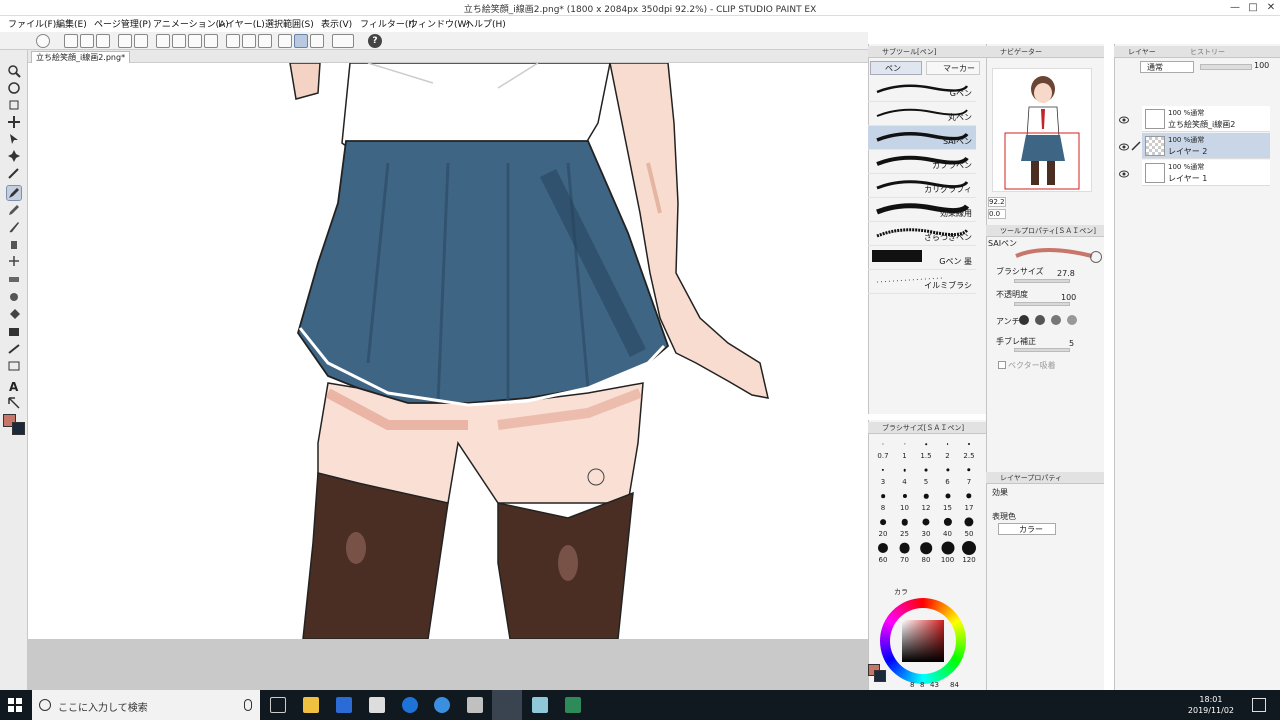  Describe the element at coordinates (14, 122) in the screenshot. I see `move-icon` at that location.